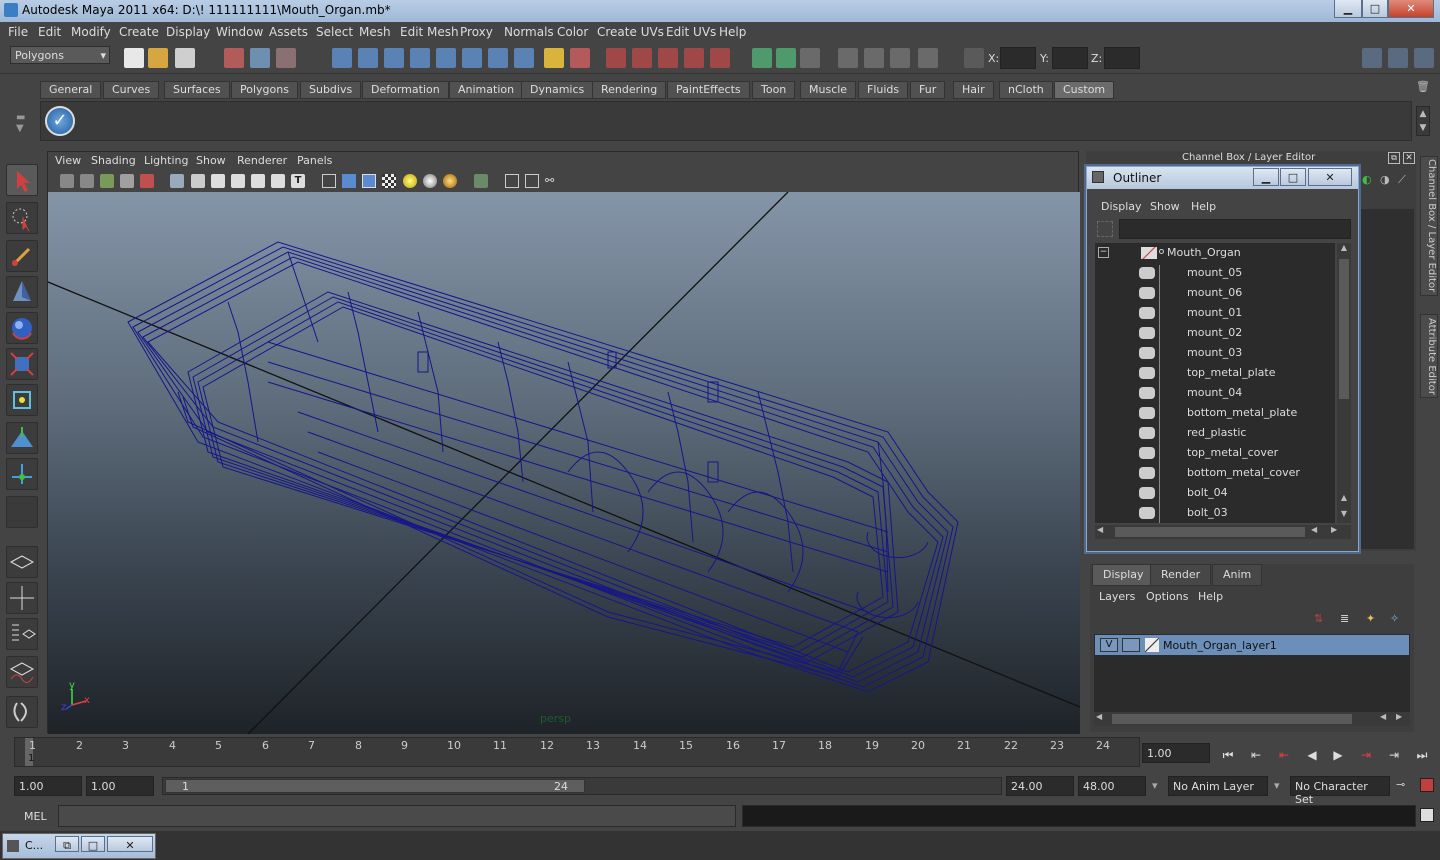 The width and height of the screenshot is (1440, 860). I want to click on list-item: bottom_metal_plate, so click(1215, 413).